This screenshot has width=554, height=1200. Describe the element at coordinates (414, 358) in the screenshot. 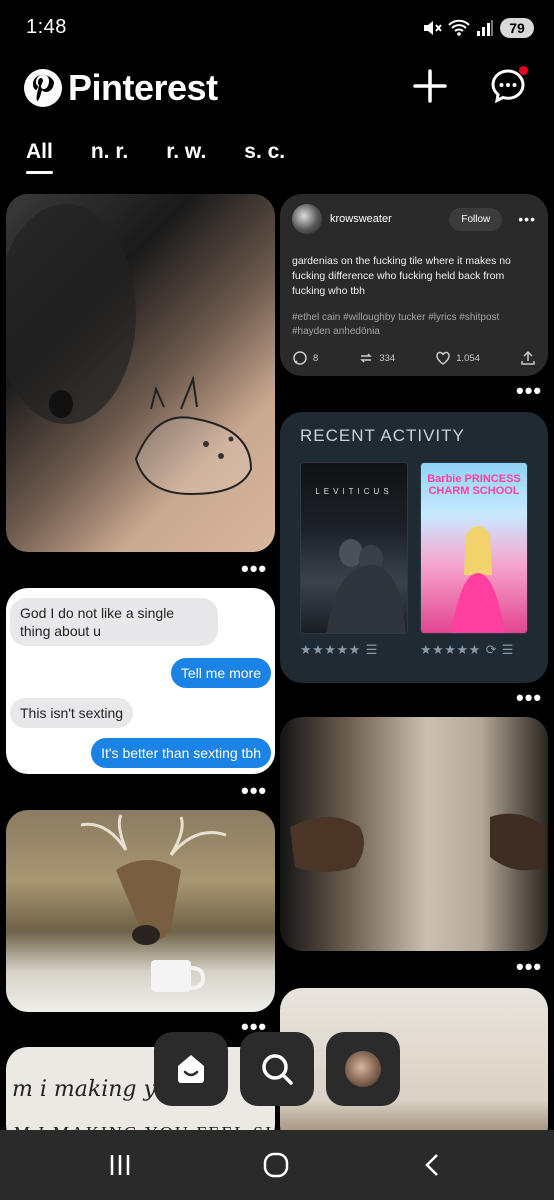

I see `post-stats: 8 334 1.054` at that location.